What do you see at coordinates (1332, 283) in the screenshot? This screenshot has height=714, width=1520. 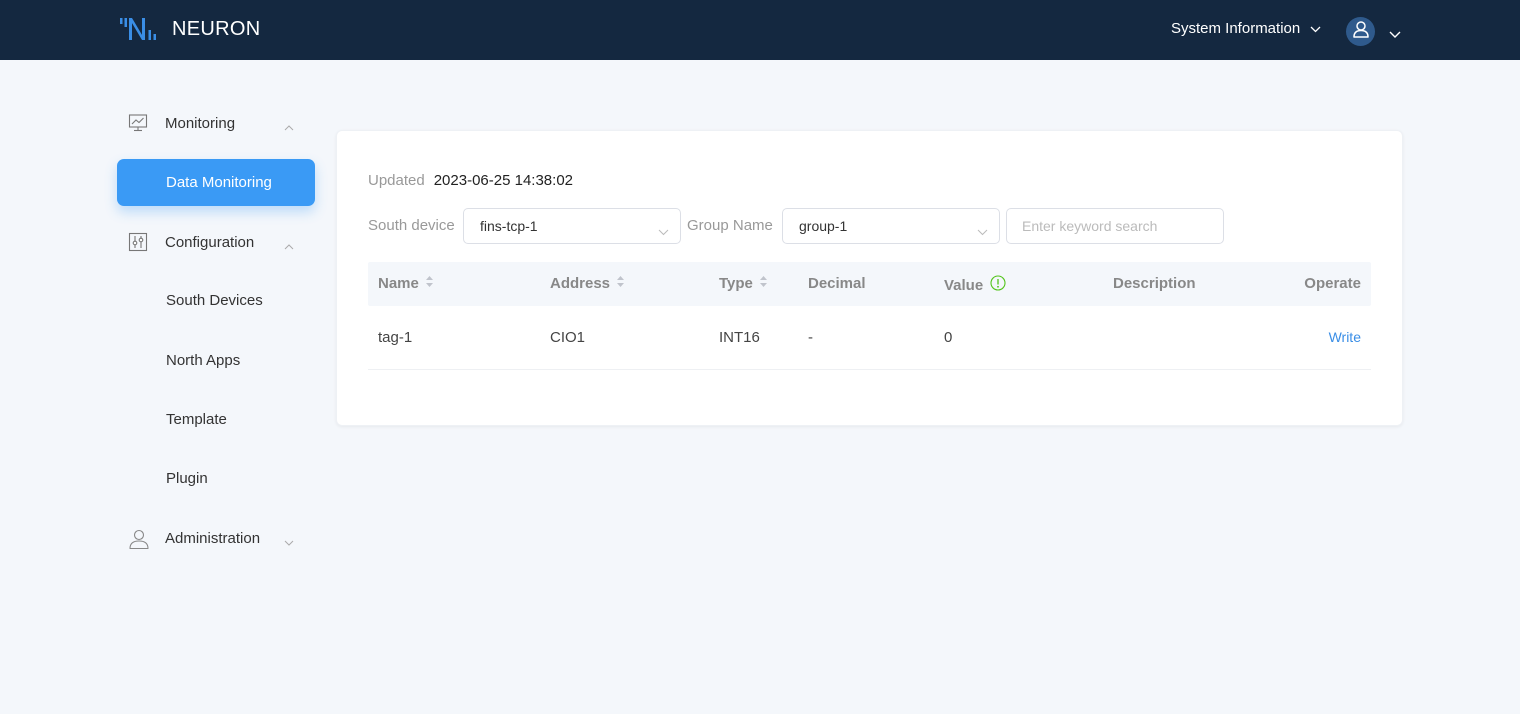 I see `column-header-operate: Operate` at bounding box center [1332, 283].